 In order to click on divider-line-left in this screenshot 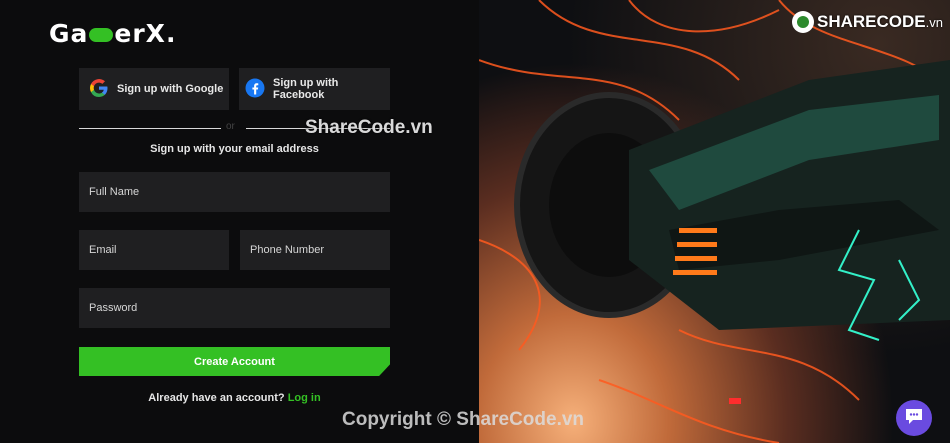, I will do `click(150, 128)`.